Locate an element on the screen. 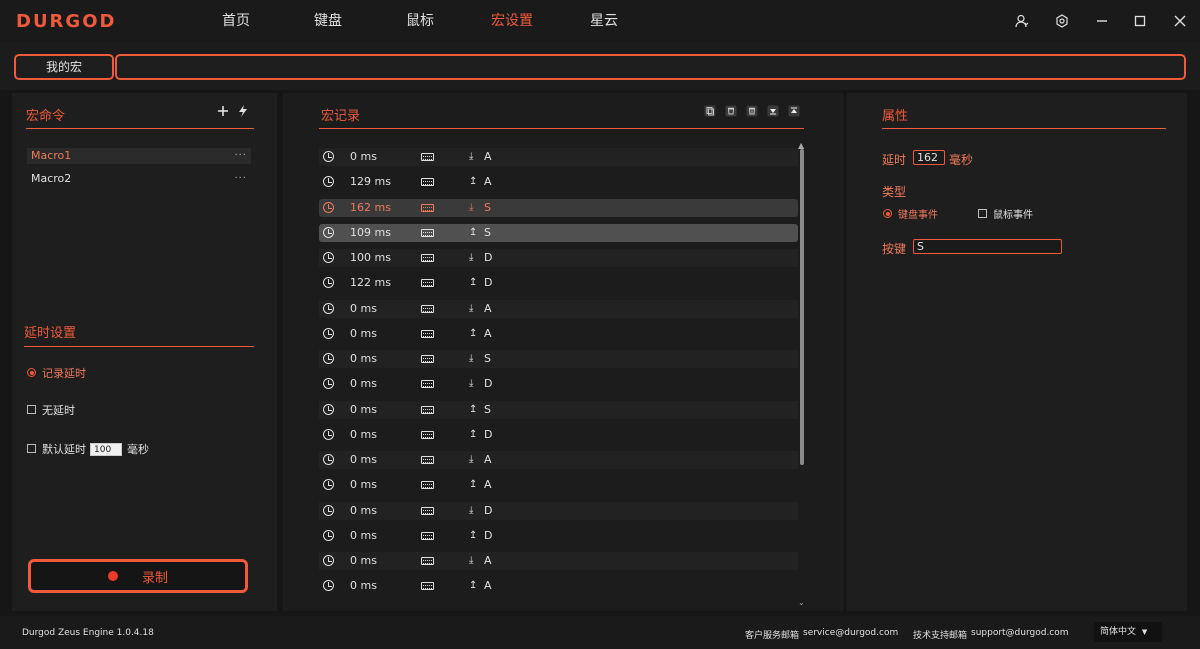 The width and height of the screenshot is (1200, 649). clear-icon is located at coordinates (731, 113).